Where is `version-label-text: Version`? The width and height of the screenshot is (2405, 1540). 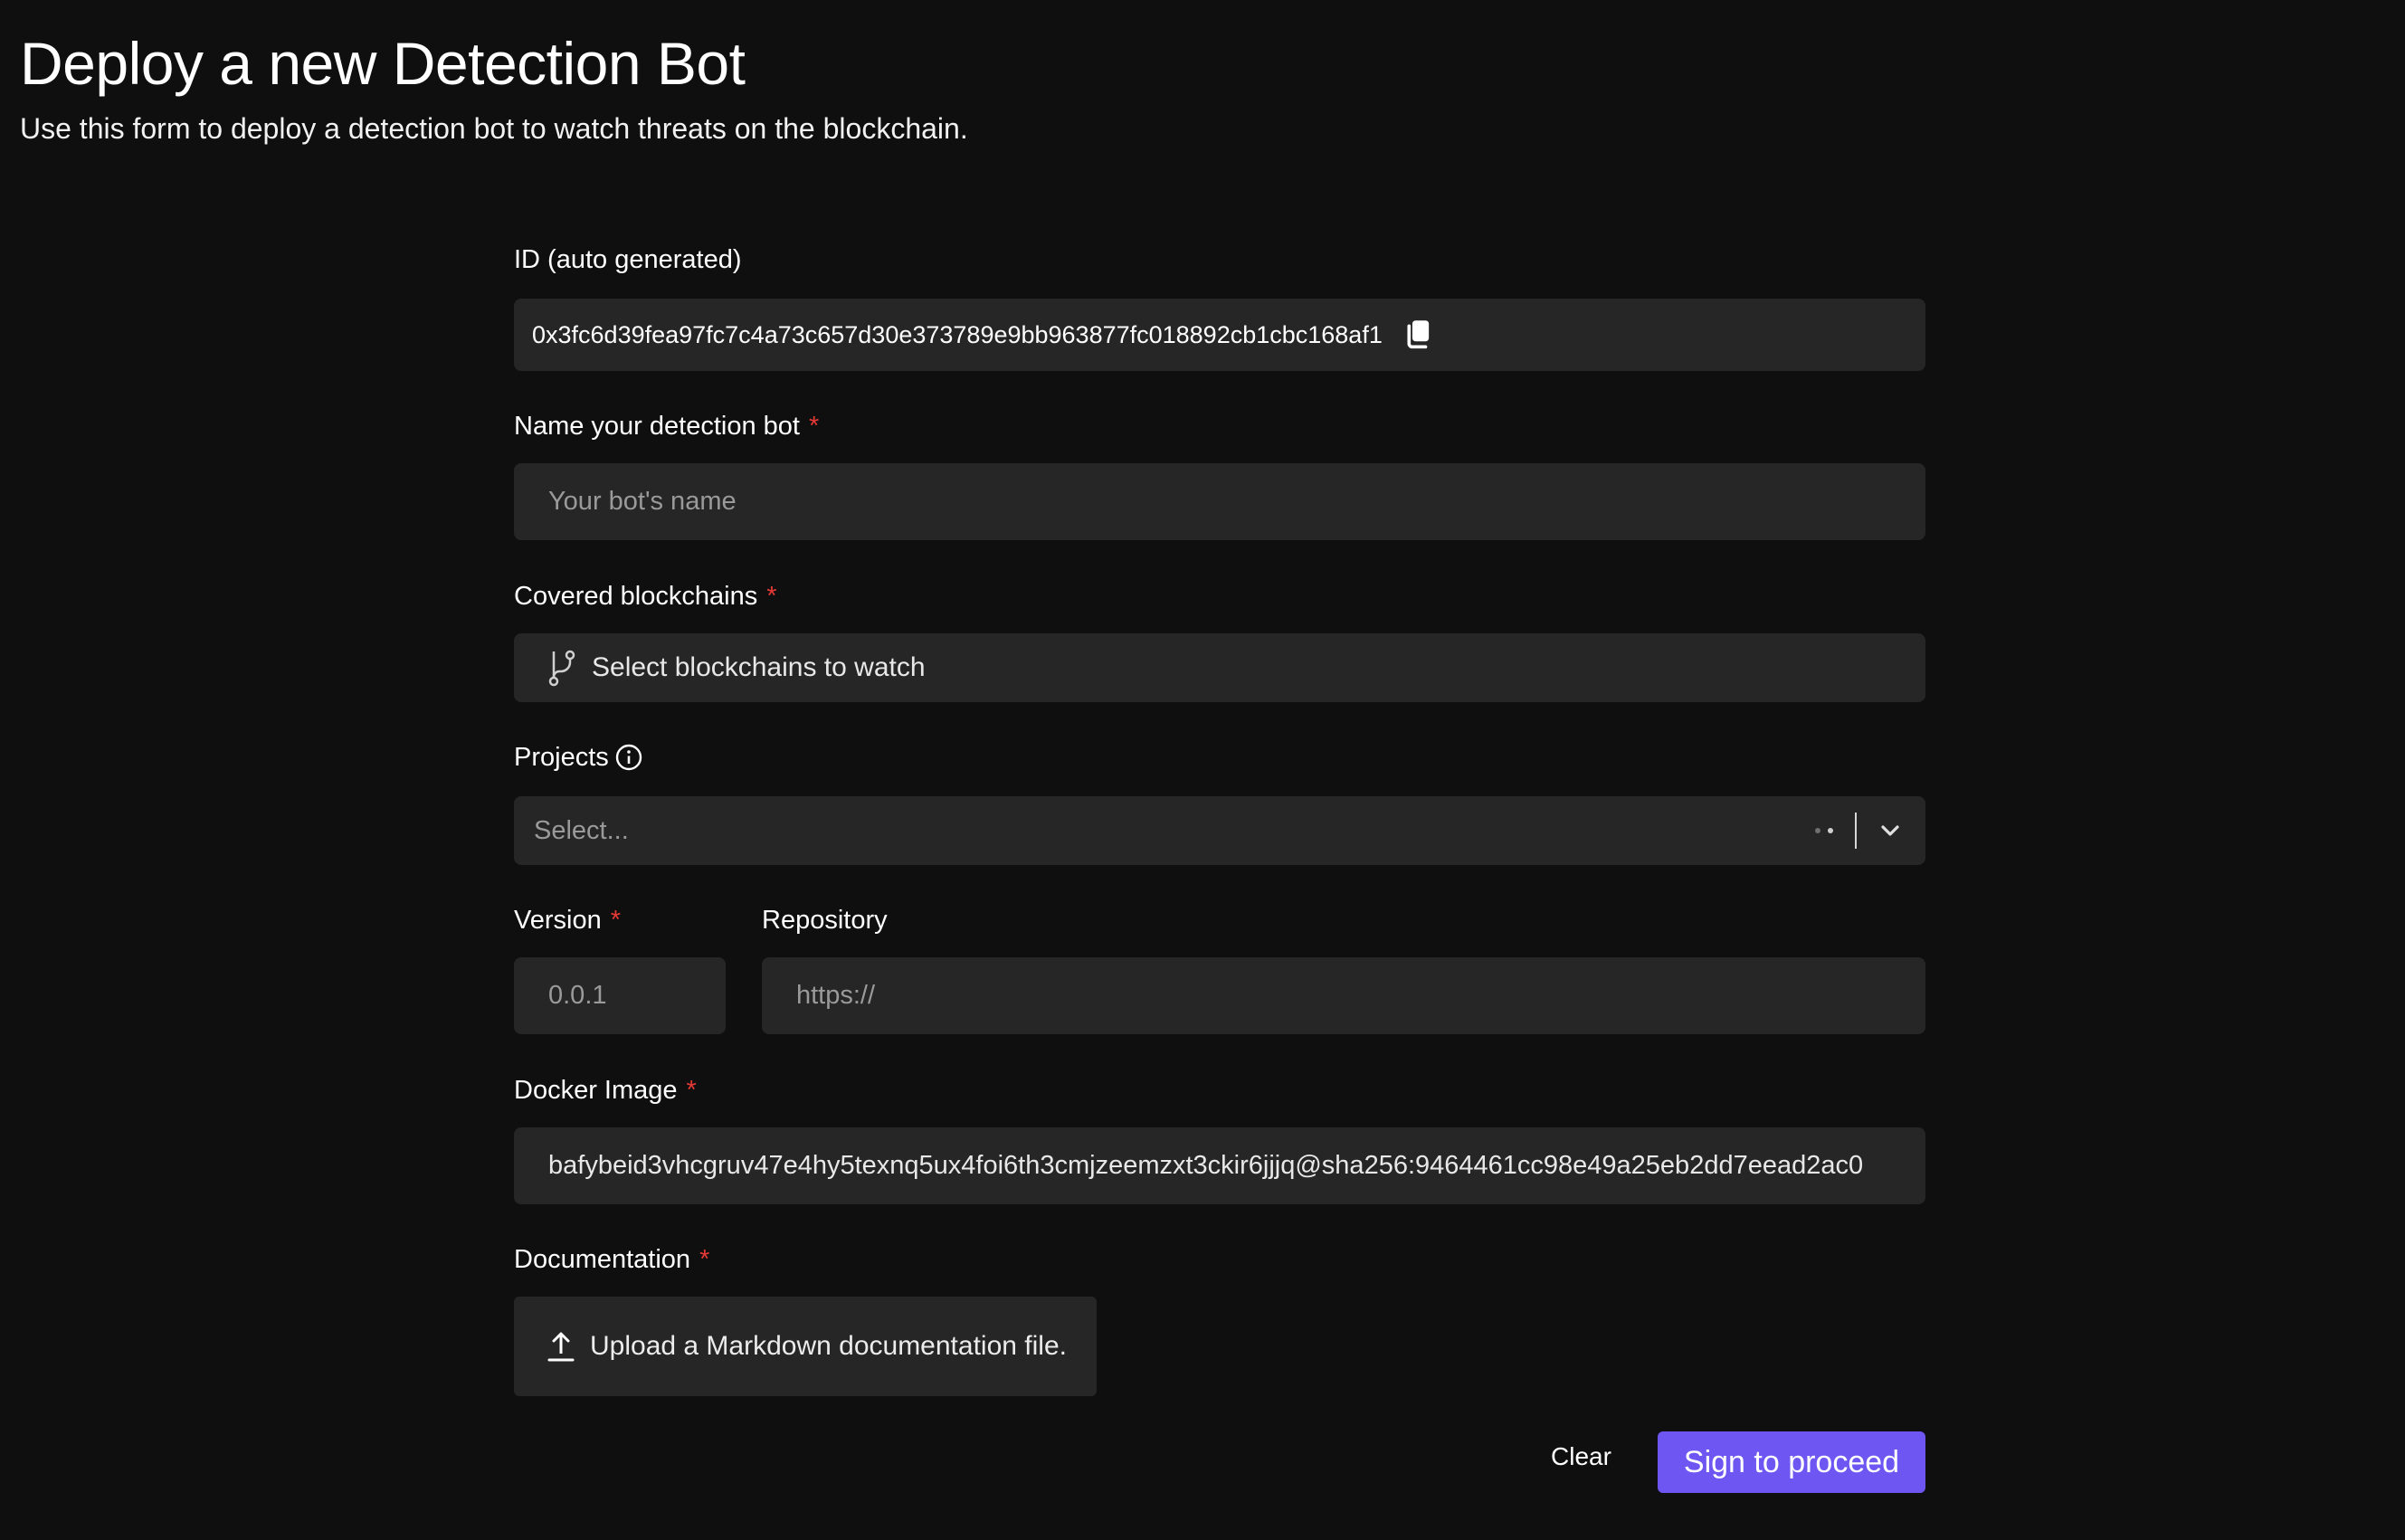
version-label-text: Version is located at coordinates (558, 921).